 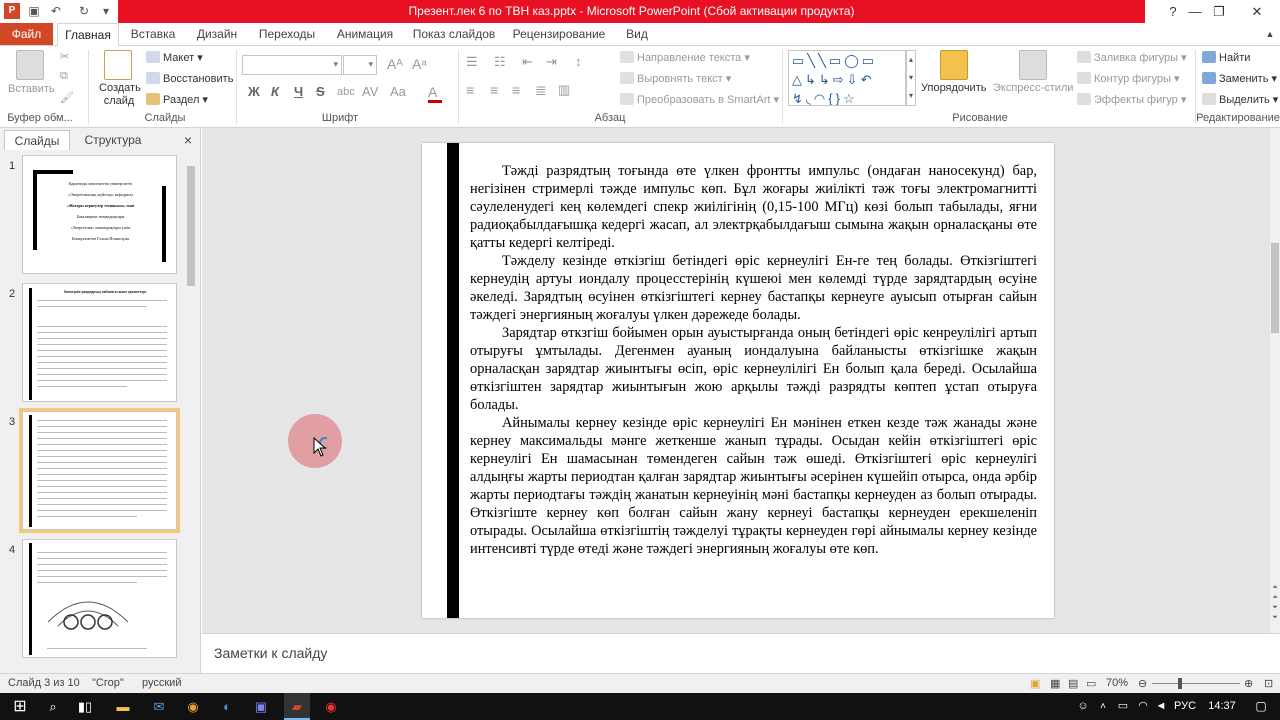 I want to click on align-left-icon: ≡, so click(x=470, y=90).